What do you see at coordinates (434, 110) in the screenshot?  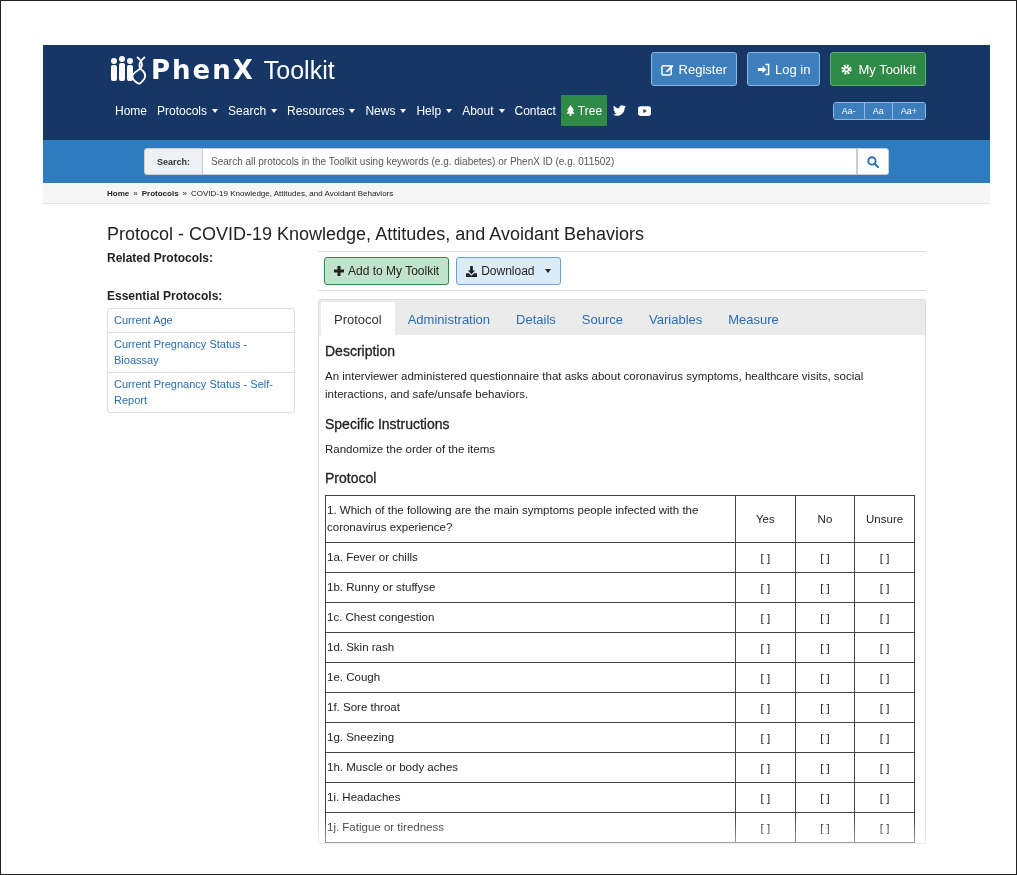 I see `nav-link: Help` at bounding box center [434, 110].